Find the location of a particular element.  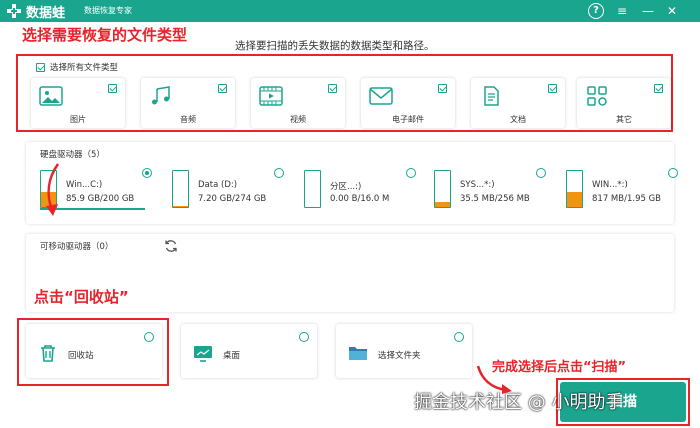

select-all-label: 选择所有文件类型 is located at coordinates (84, 68).